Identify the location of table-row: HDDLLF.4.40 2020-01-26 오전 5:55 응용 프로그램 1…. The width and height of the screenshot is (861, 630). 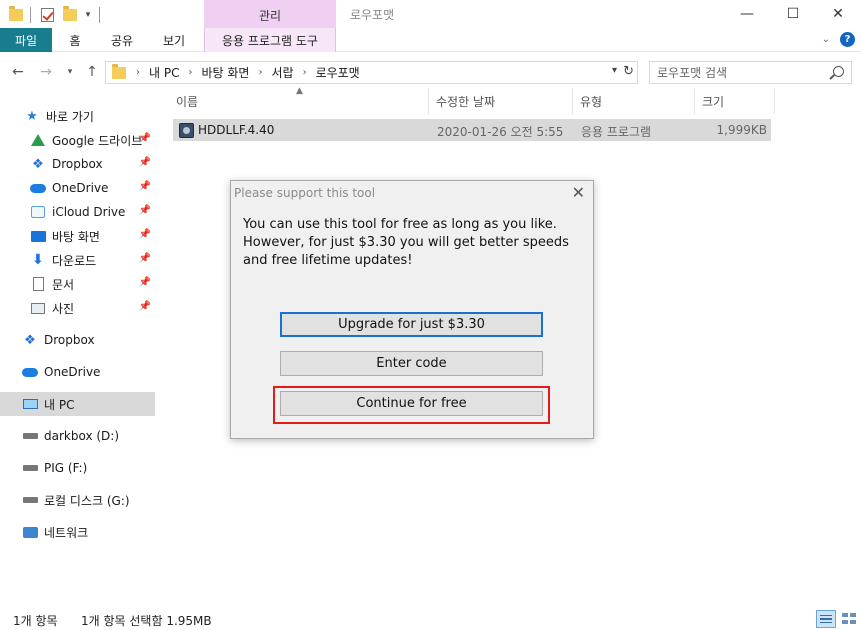
(472, 130).